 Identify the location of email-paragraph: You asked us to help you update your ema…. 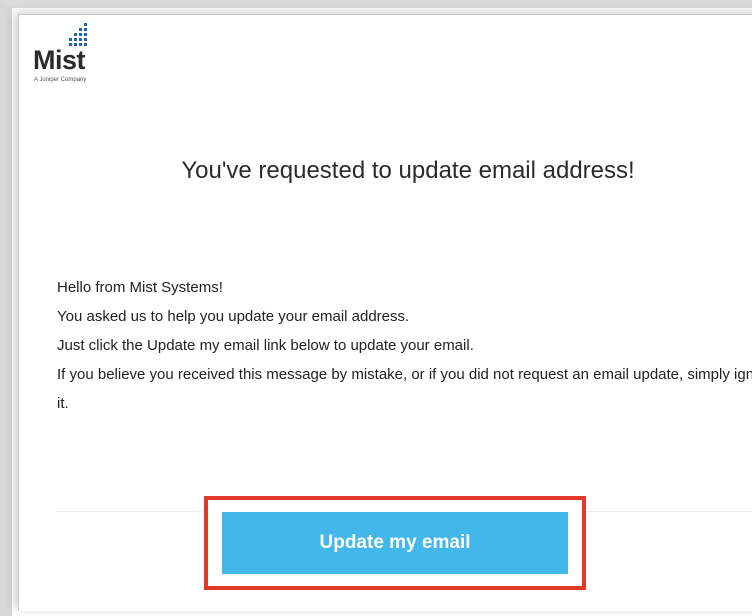
(233, 316).